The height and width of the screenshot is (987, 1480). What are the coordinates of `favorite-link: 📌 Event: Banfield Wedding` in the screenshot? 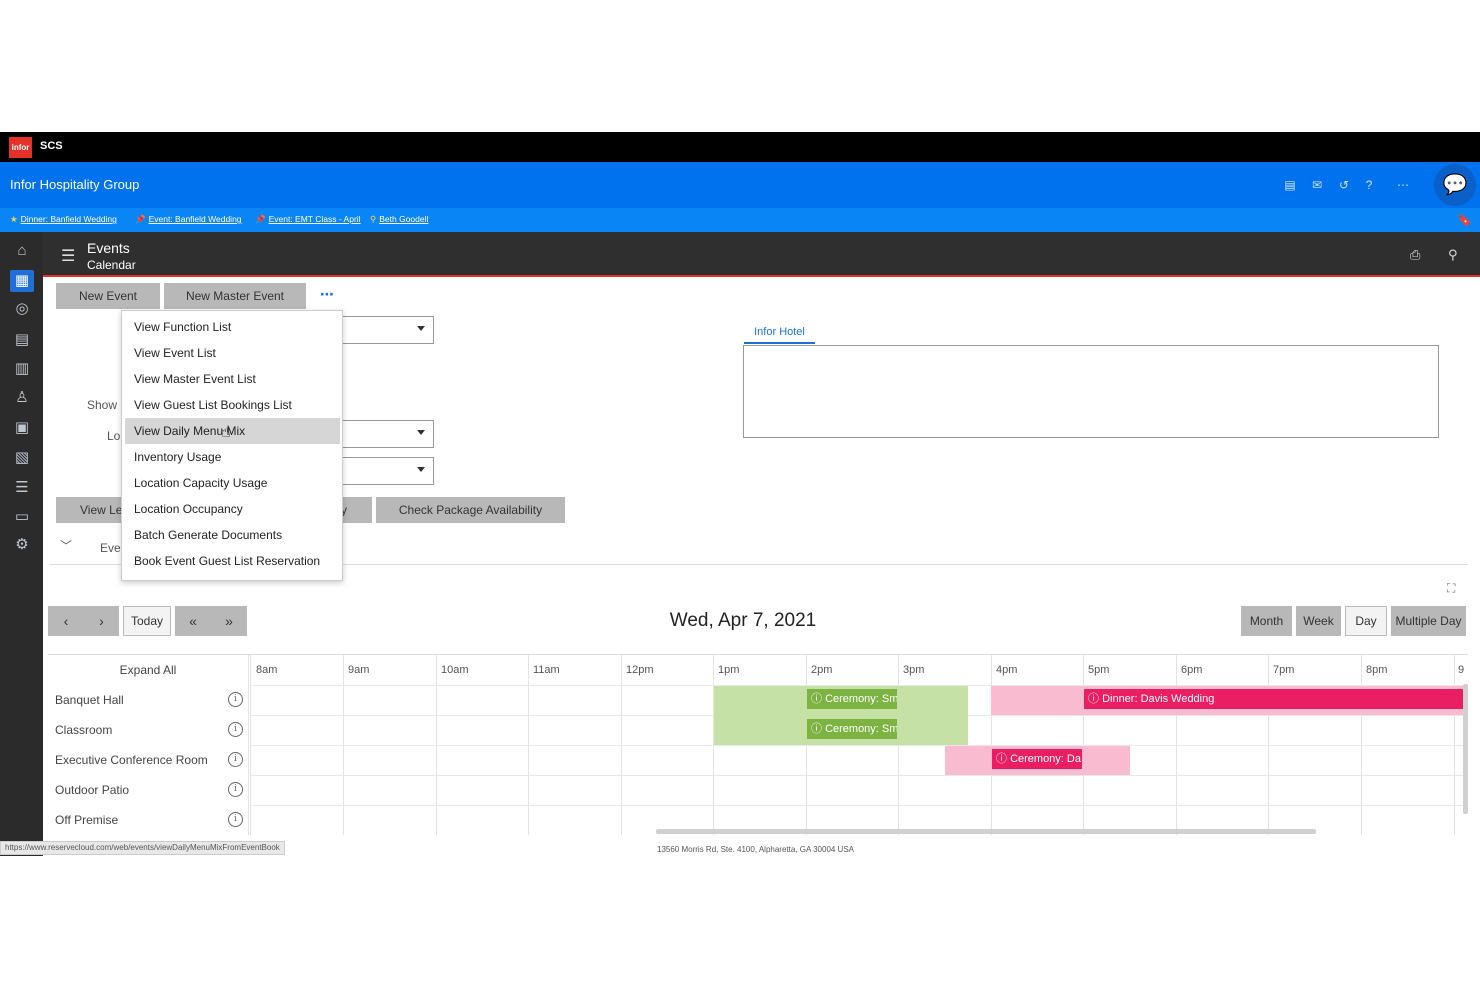 It's located at (188, 219).